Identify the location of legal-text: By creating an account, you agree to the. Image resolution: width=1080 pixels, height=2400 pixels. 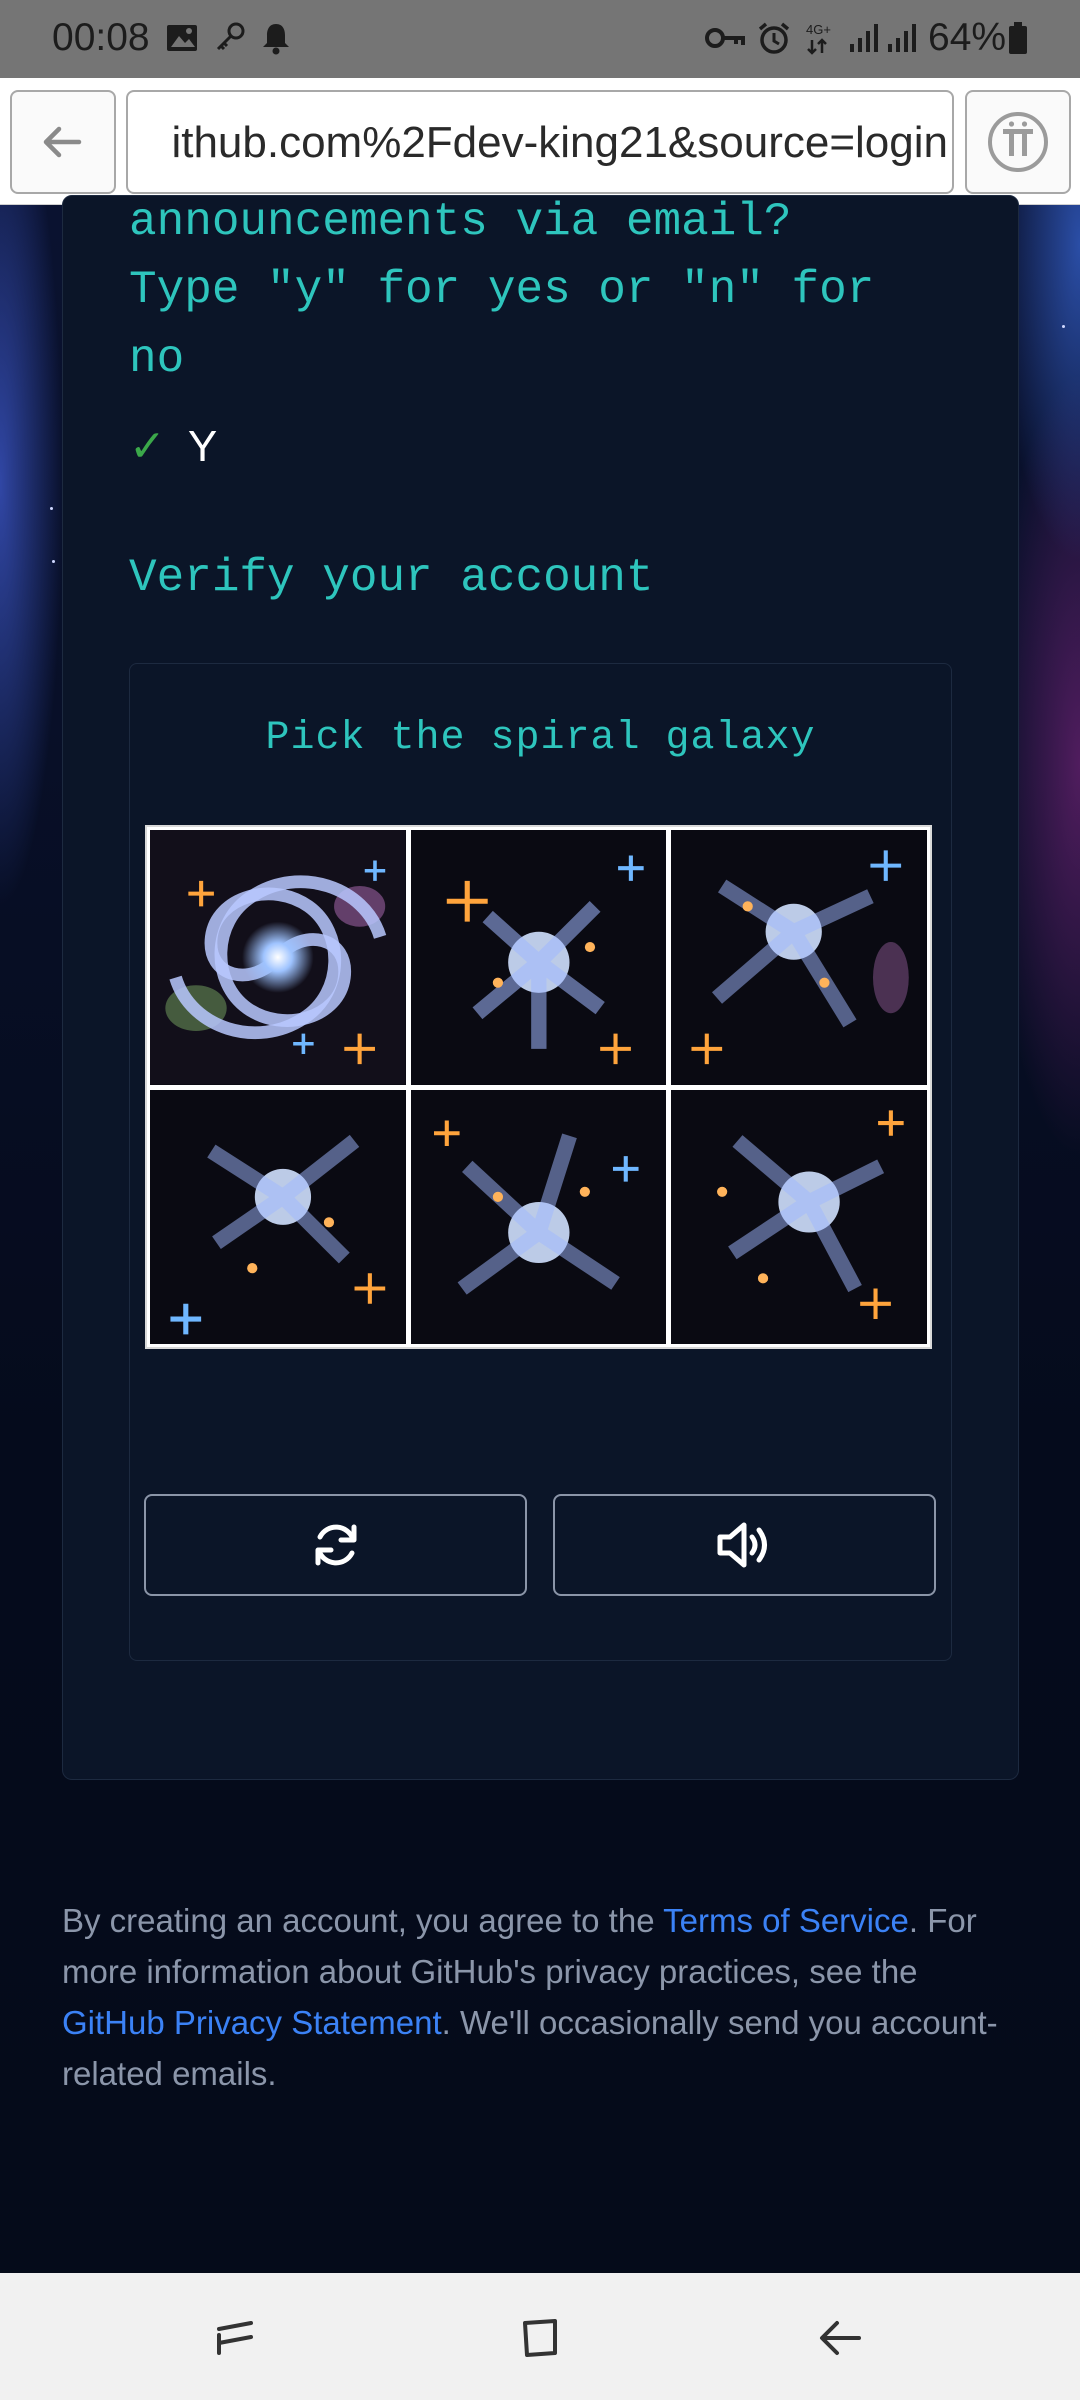
(363, 1920).